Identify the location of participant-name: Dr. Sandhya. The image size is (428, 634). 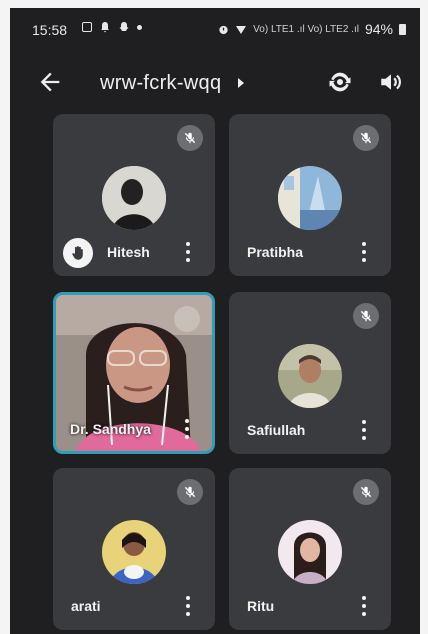
(110, 429).